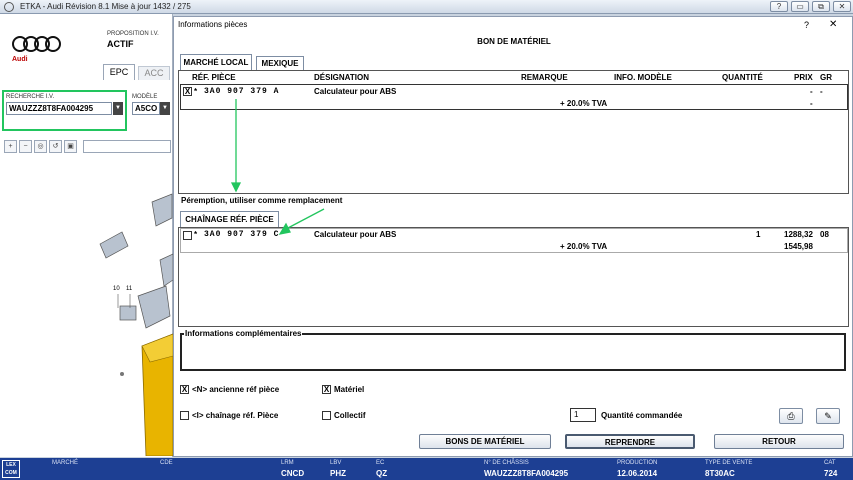  I want to click on model-select: A5CO, so click(146, 108).